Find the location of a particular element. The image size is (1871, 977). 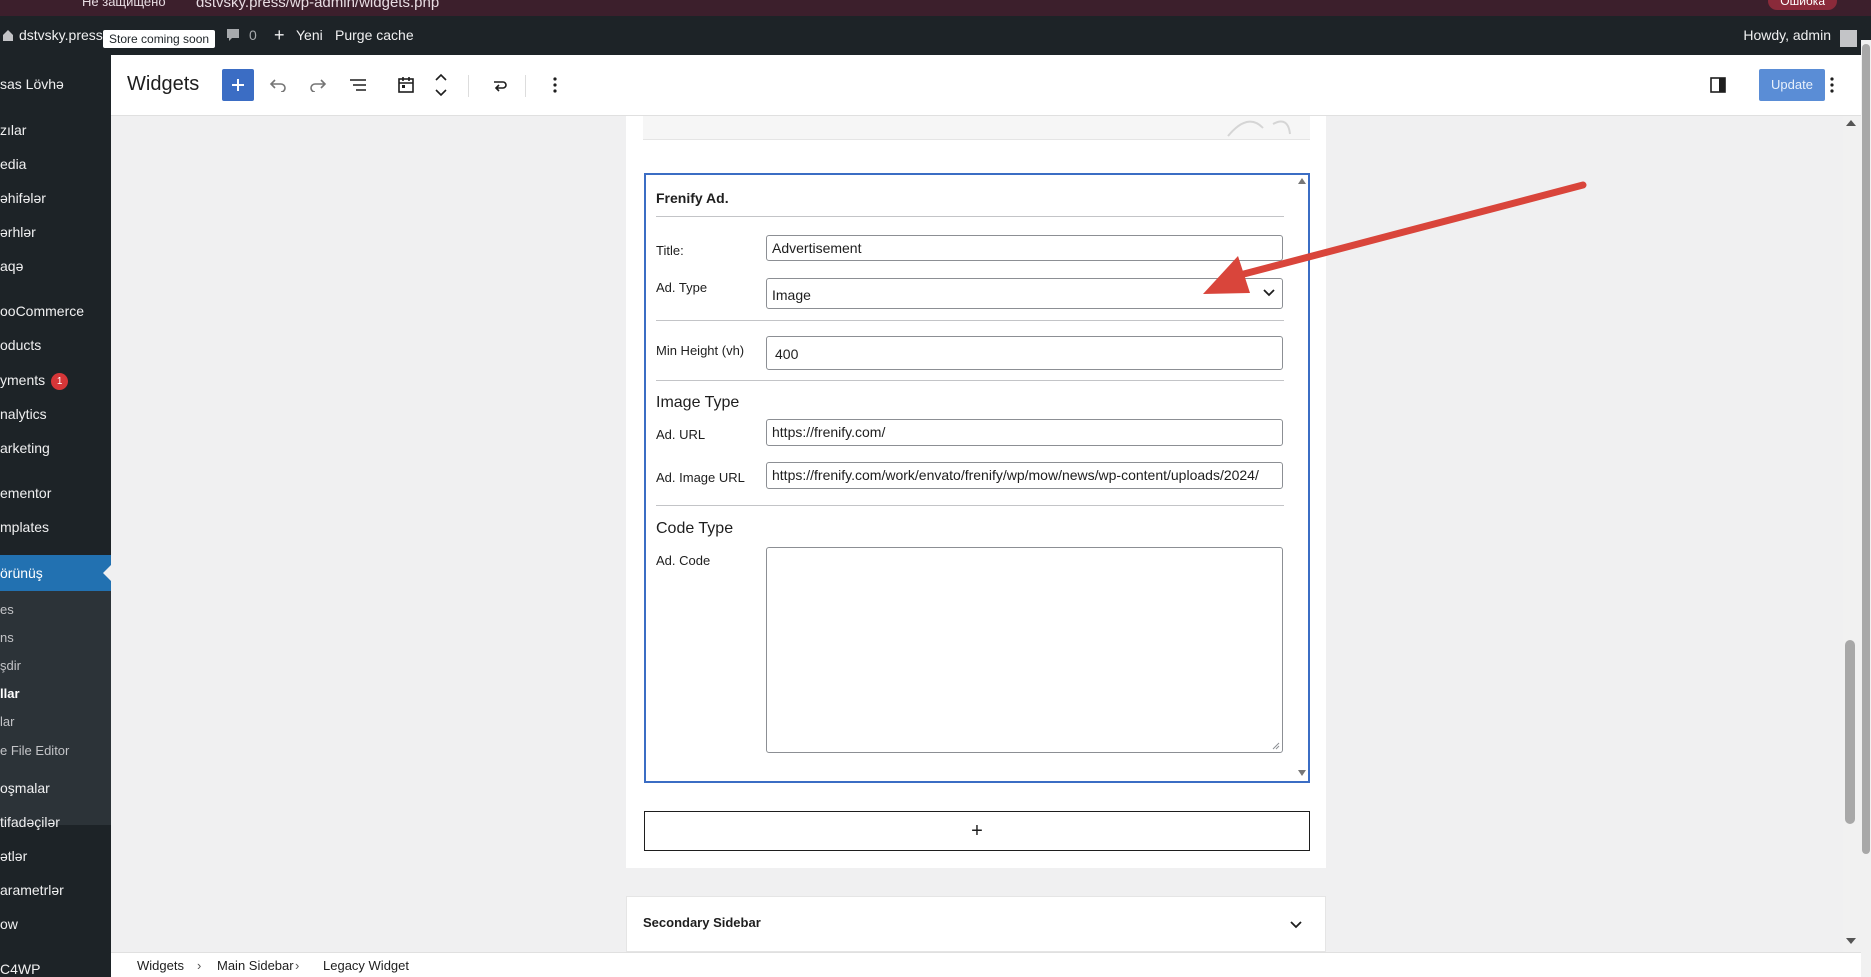

page-scrollbar-thumb is located at coordinates (1866, 449).